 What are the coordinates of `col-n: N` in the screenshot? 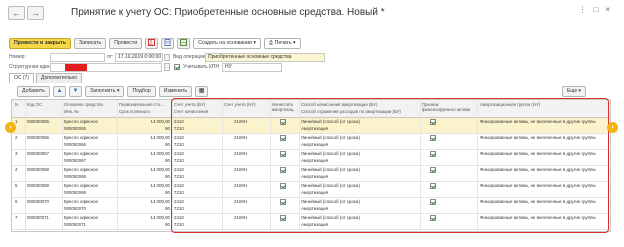 It's located at (16, 105).